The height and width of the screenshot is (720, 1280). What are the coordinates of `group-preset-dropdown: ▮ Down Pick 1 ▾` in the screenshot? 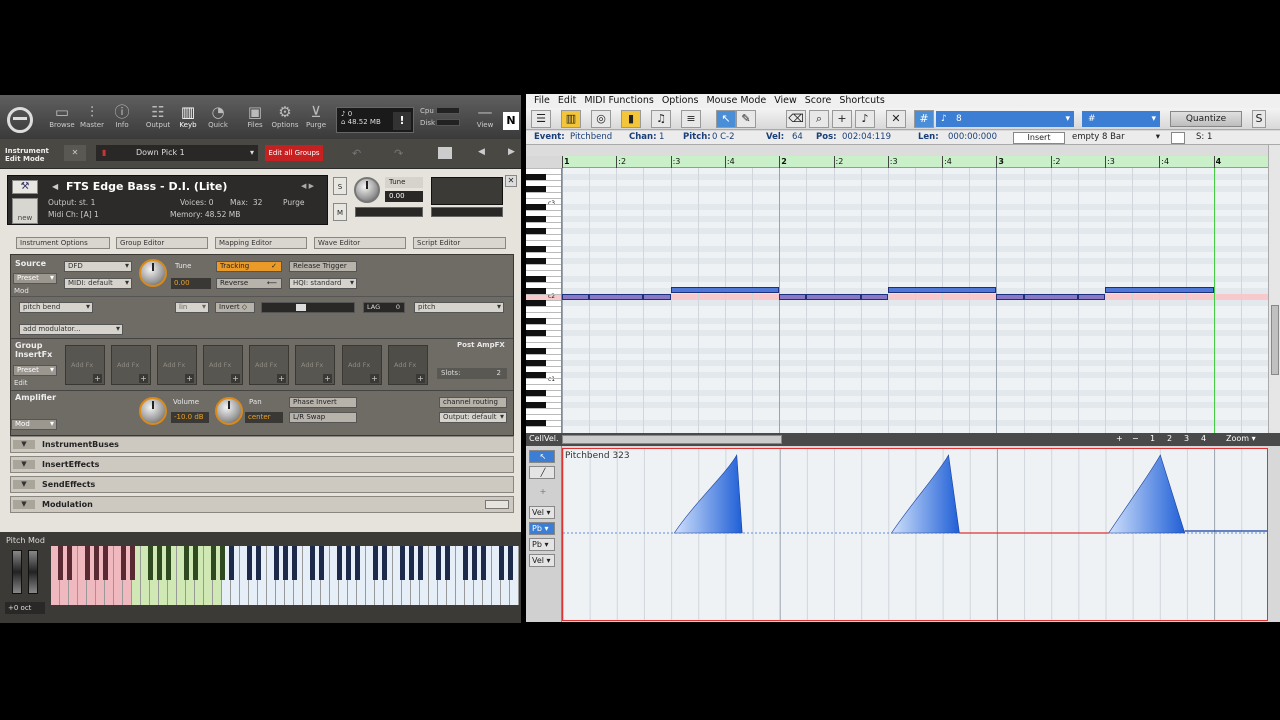 It's located at (177, 153).